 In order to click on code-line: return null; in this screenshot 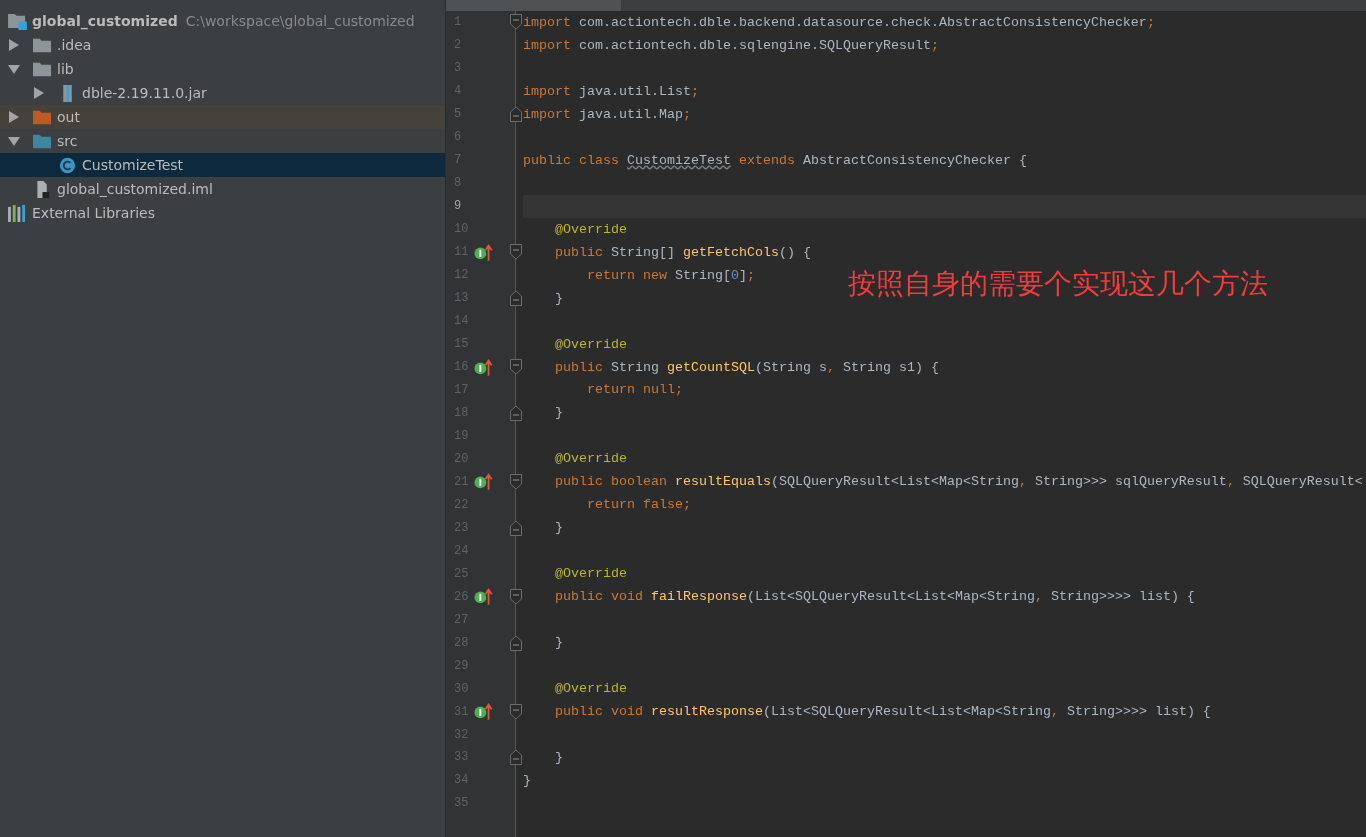, I will do `click(634, 390)`.